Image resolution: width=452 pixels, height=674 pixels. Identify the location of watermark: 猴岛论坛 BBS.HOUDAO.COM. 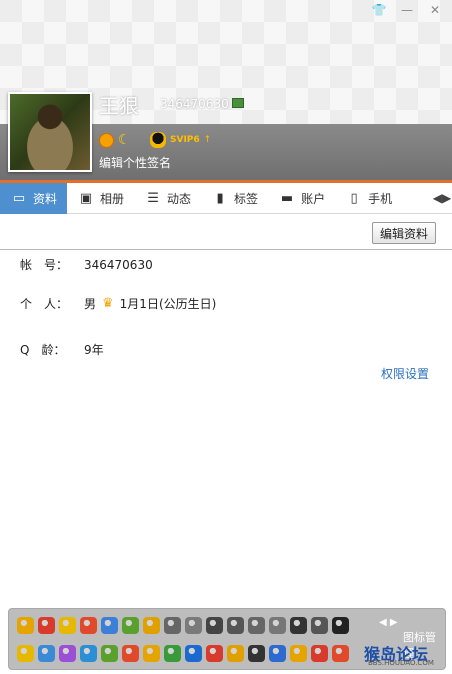
(406, 654).